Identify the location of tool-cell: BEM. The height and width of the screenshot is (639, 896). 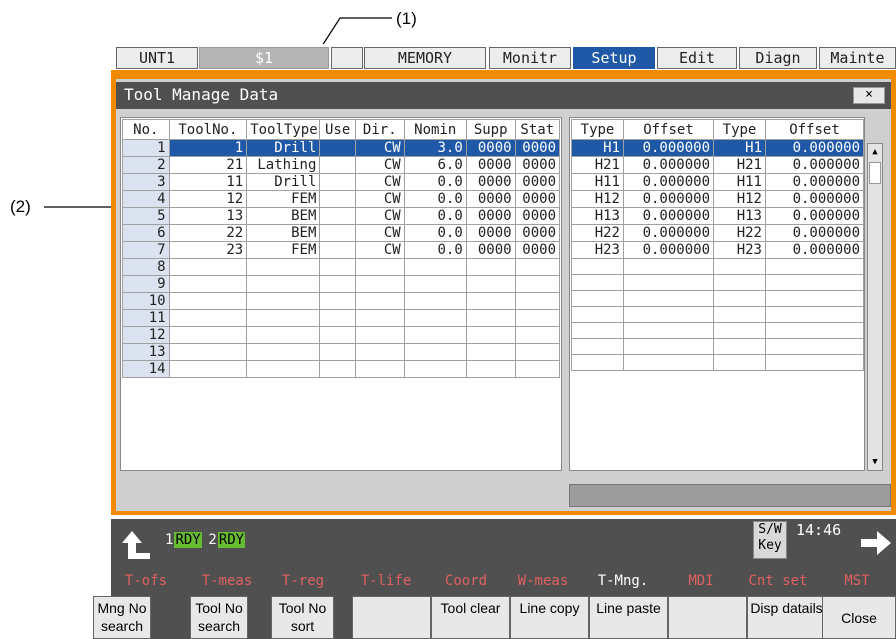
(283, 233).